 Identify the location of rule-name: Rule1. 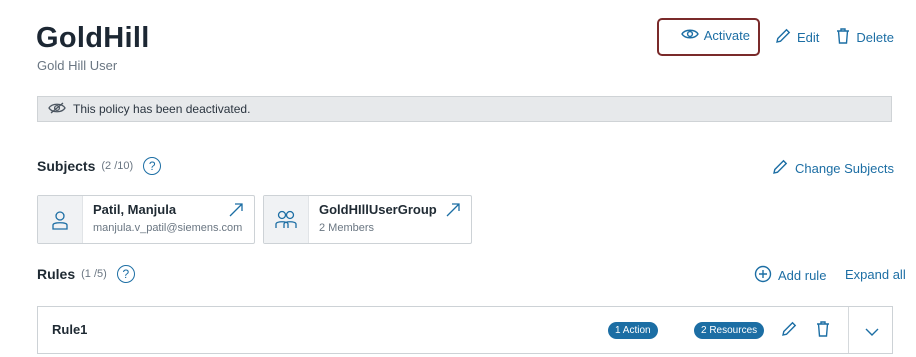
(70, 329).